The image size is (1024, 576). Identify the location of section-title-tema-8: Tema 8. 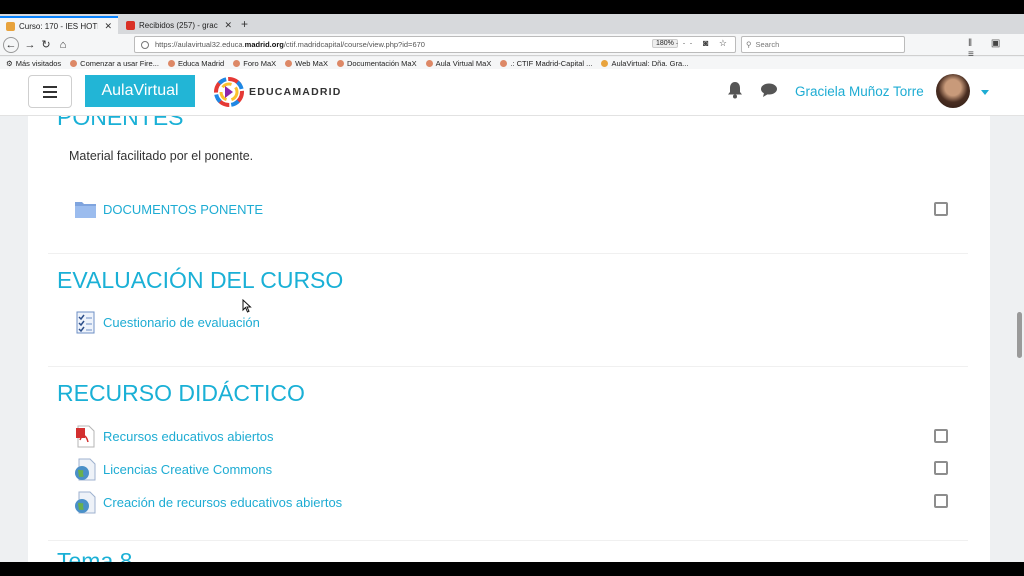
(95, 555).